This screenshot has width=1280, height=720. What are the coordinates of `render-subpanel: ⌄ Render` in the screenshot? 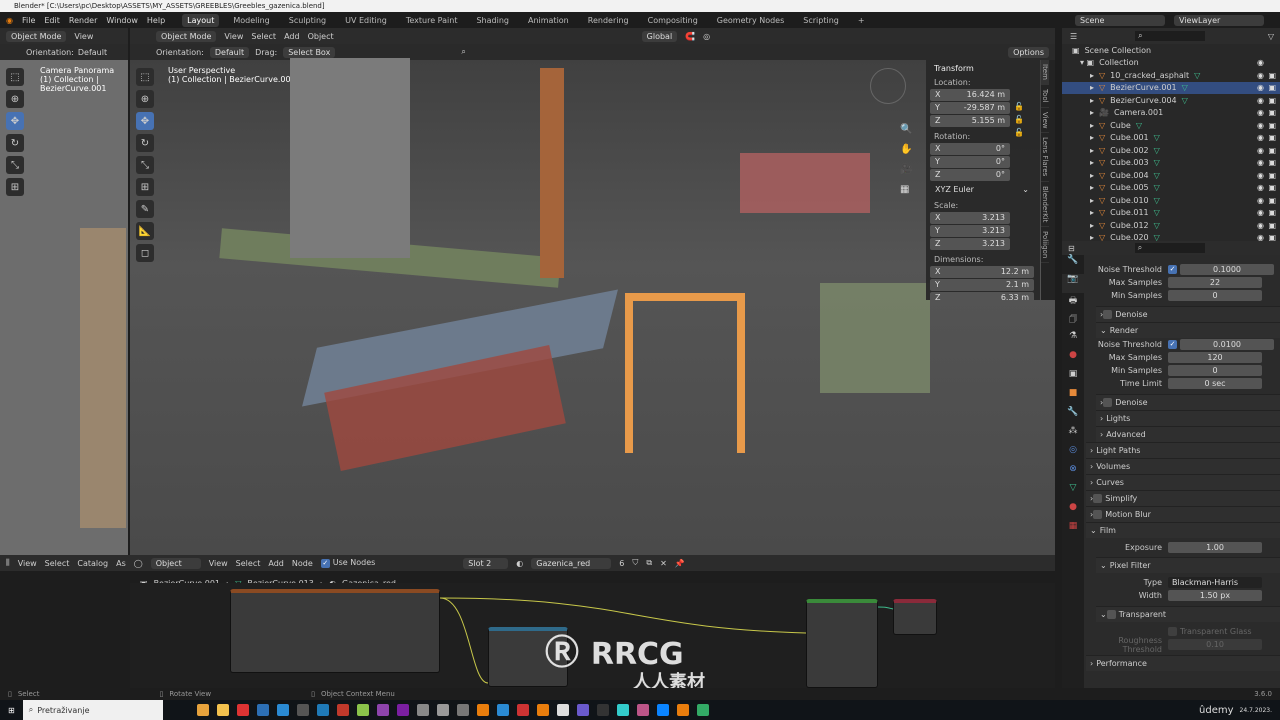 It's located at (1188, 330).